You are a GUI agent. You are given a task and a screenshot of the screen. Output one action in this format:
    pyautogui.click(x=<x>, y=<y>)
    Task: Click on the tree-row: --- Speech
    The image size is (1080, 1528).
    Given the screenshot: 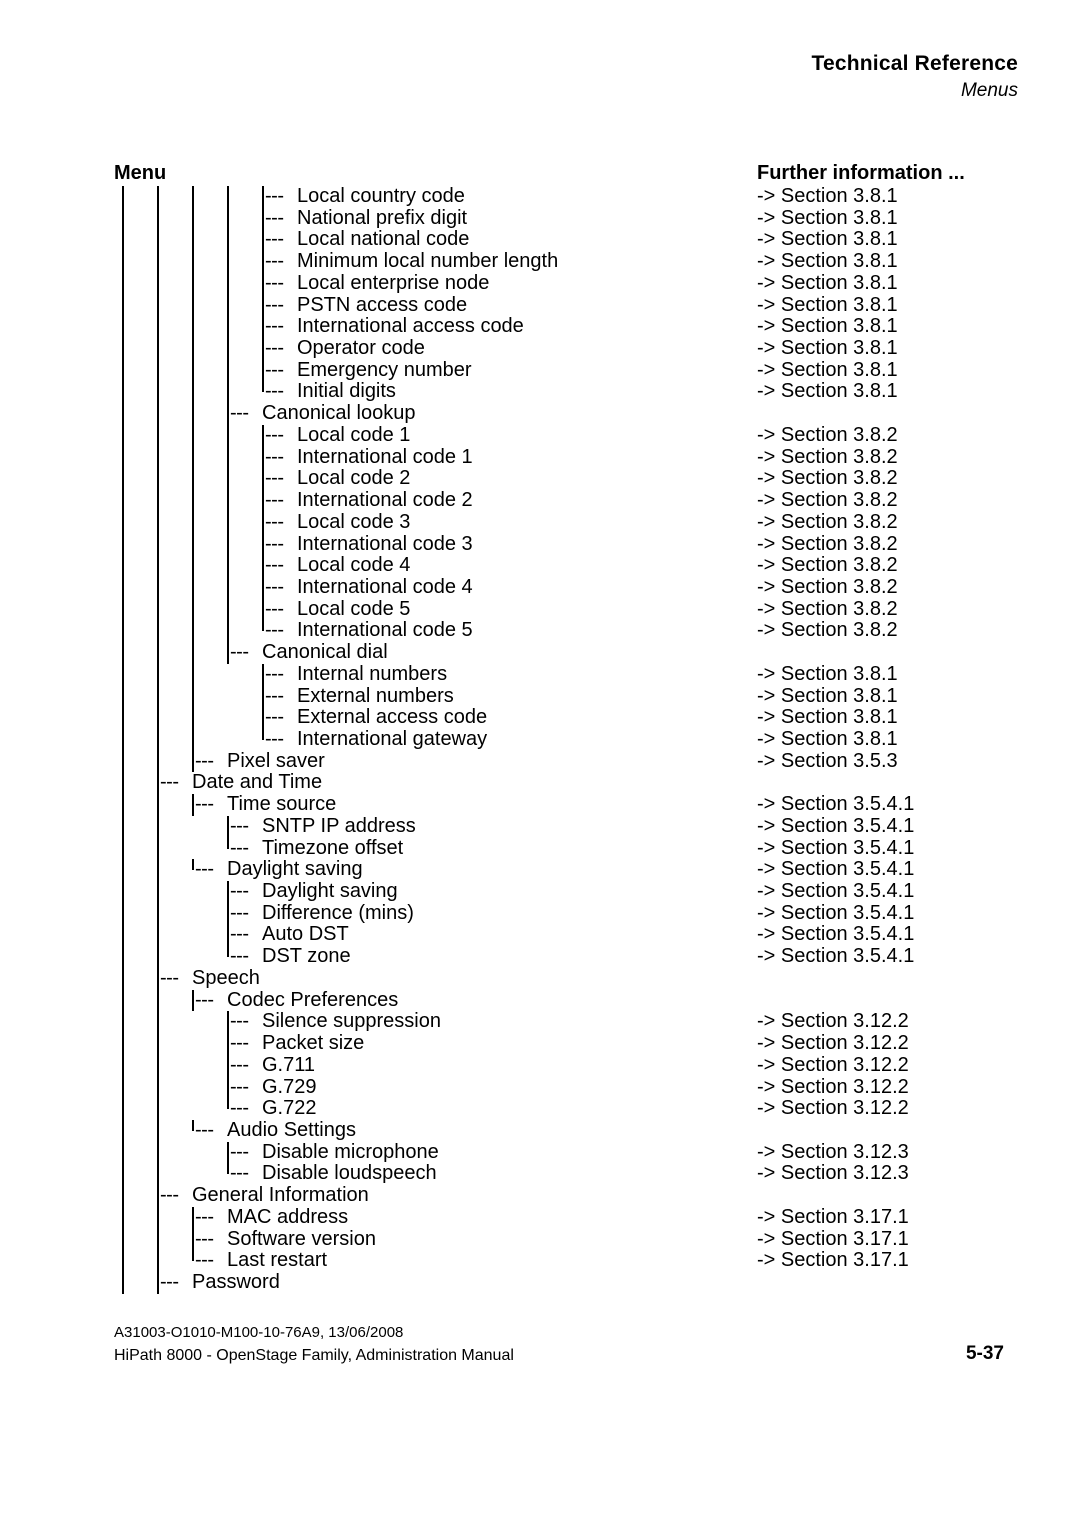 What is the action you would take?
    pyautogui.click(x=540, y=978)
    